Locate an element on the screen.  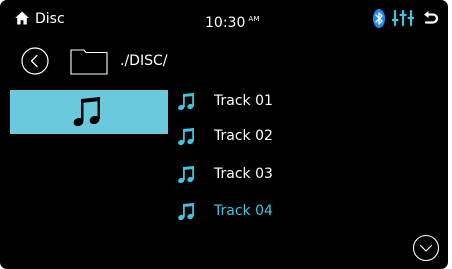
track-name: Track 01 is located at coordinates (243, 101).